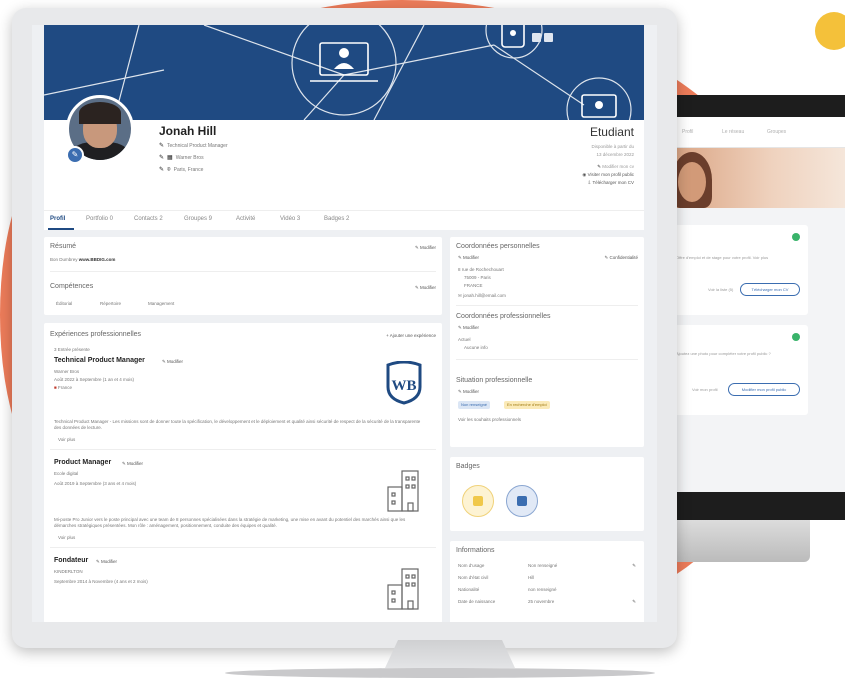 The width and height of the screenshot is (845, 682). I want to click on view-public-label: Visiter mon profil public, so click(610, 174).